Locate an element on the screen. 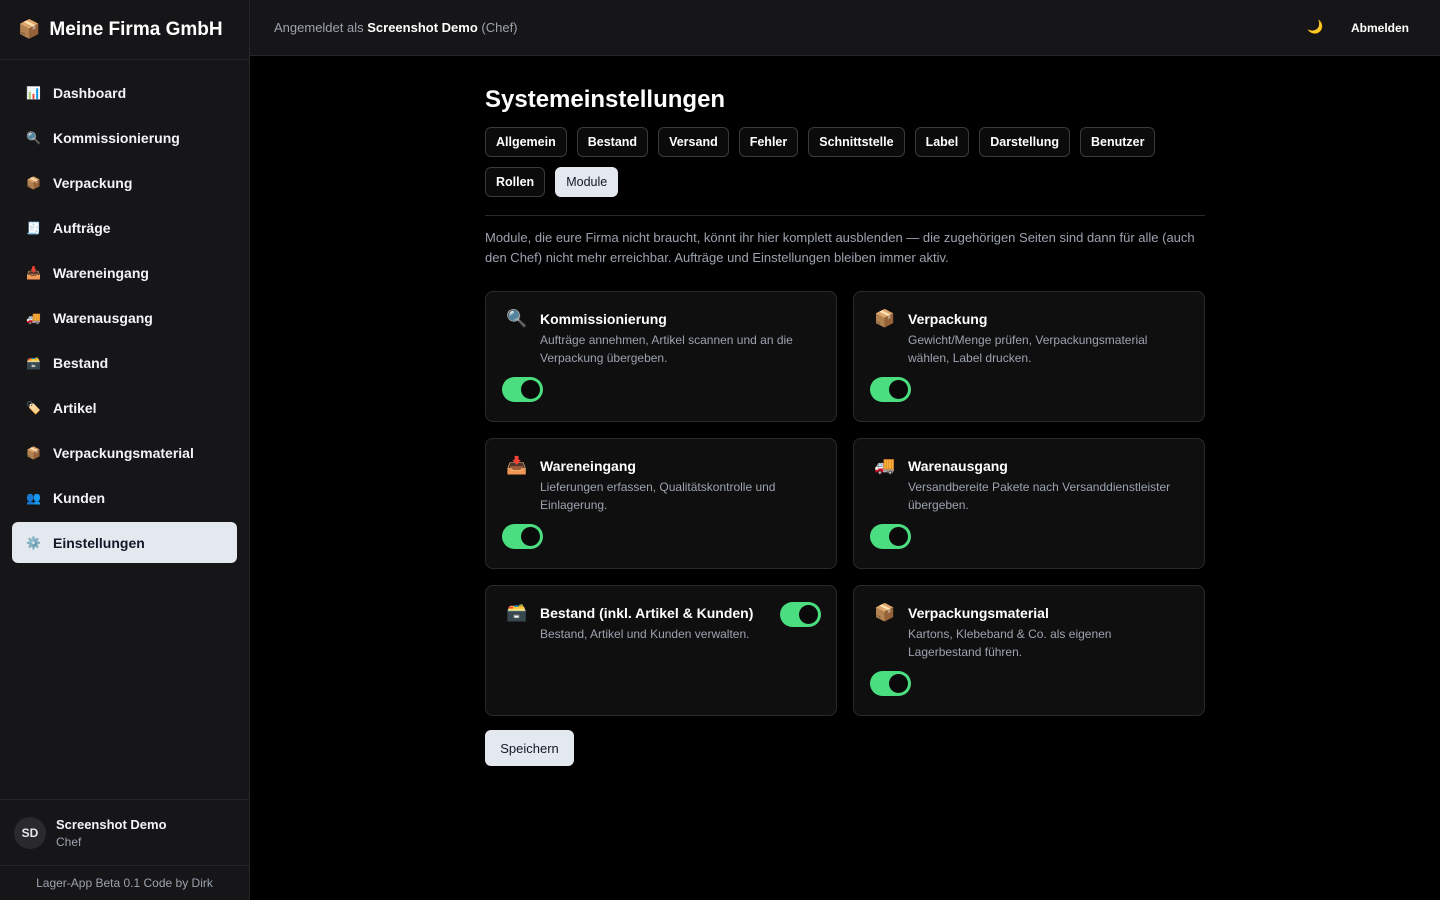 The image size is (1440, 900). sidebar-item-verpackungsmaterial: 📦 Verpackungsmaterial is located at coordinates (124, 452).